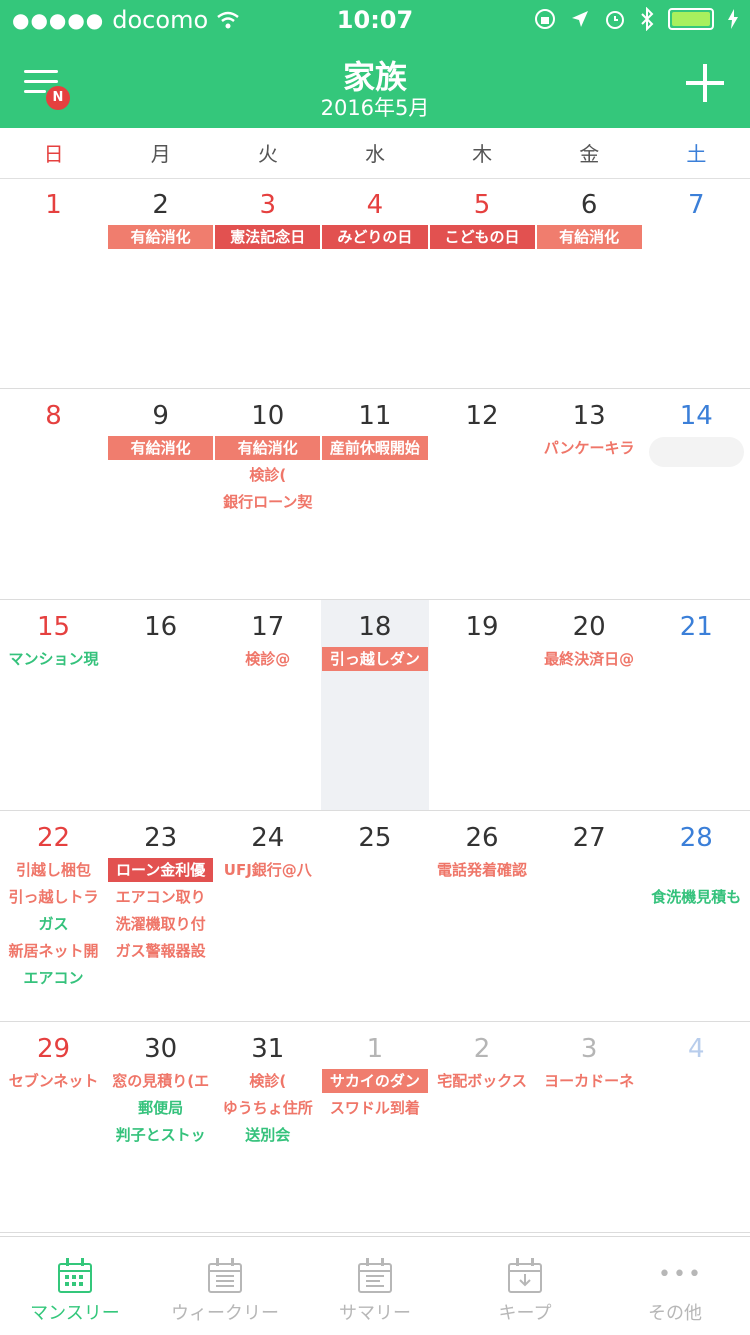  Describe the element at coordinates (53, 659) in the screenshot. I see `calendar-event: マンション現` at that location.